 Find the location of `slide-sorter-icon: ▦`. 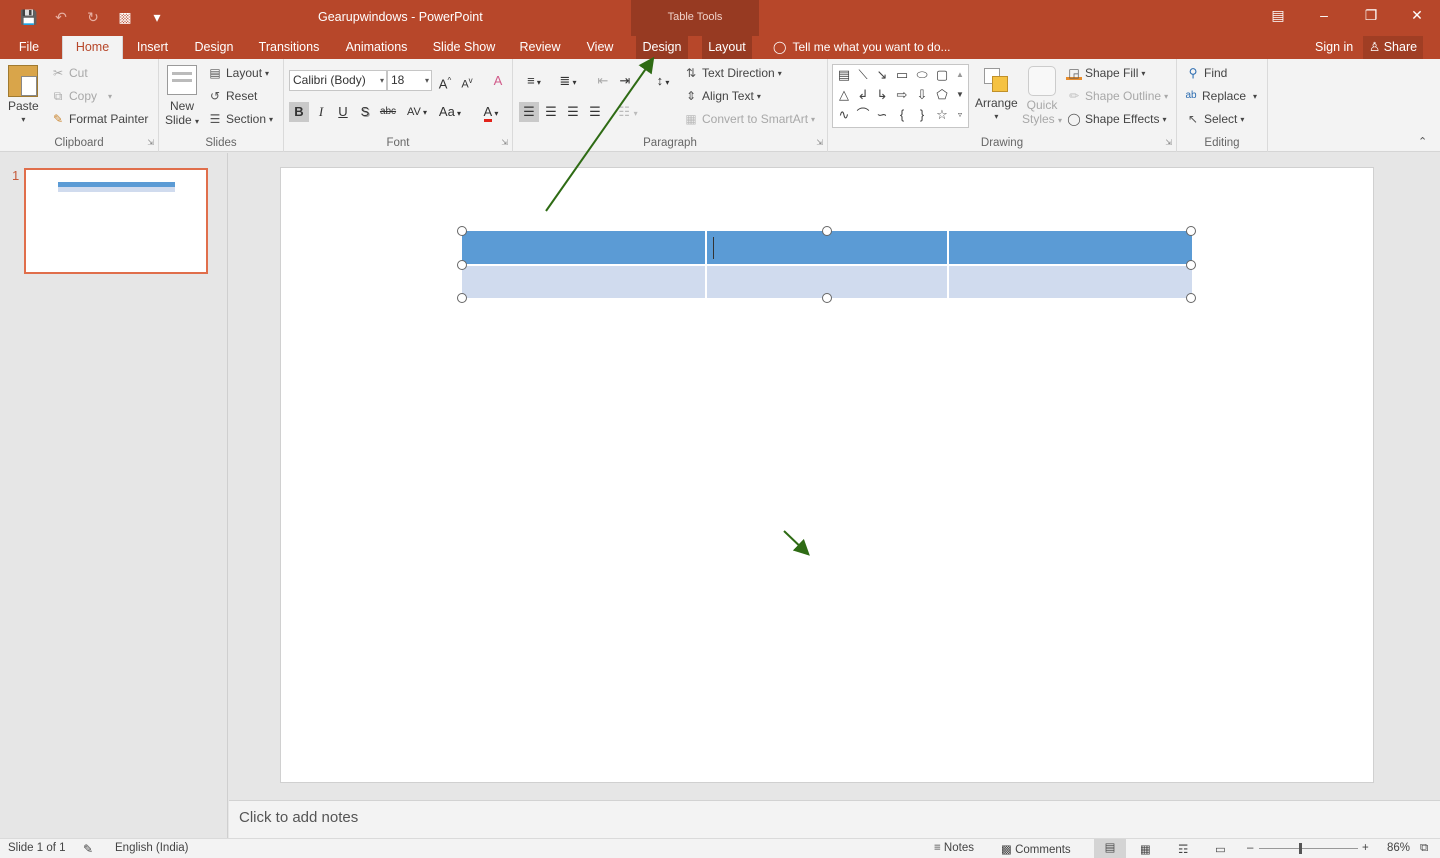

slide-sorter-icon: ▦ is located at coordinates (1145, 849).